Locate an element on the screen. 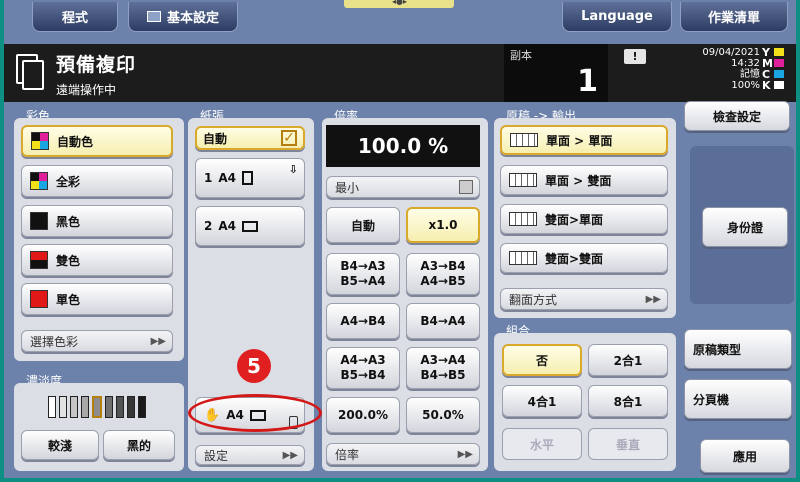  darker-label: 黑的 is located at coordinates (138, 445).